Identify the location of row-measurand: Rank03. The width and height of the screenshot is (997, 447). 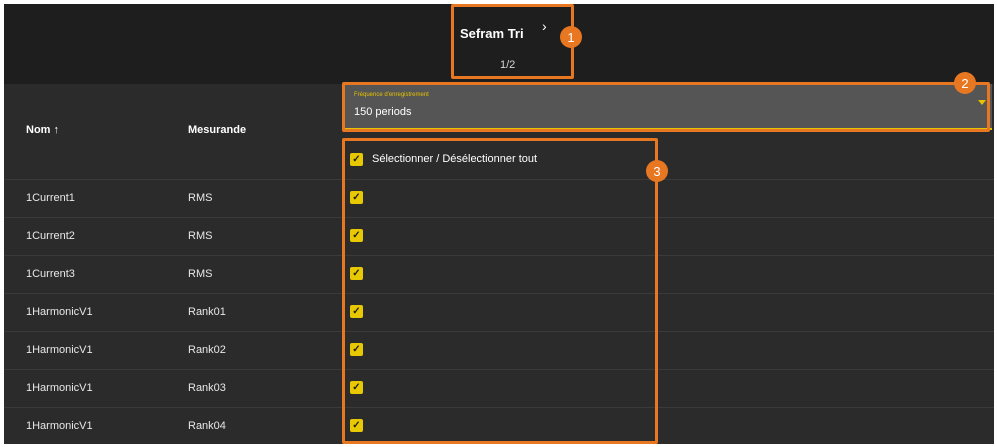
(207, 388).